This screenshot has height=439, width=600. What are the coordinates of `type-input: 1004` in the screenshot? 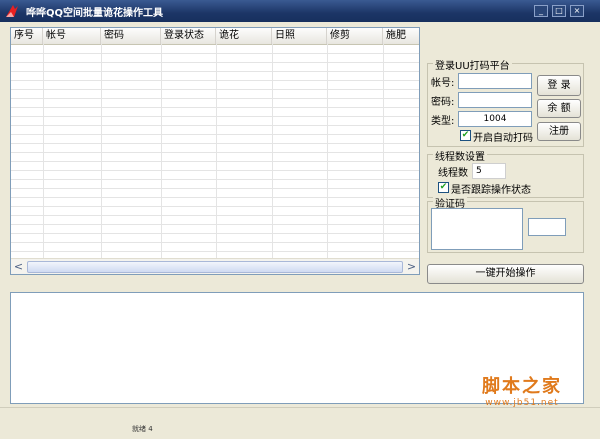 It's located at (495, 119).